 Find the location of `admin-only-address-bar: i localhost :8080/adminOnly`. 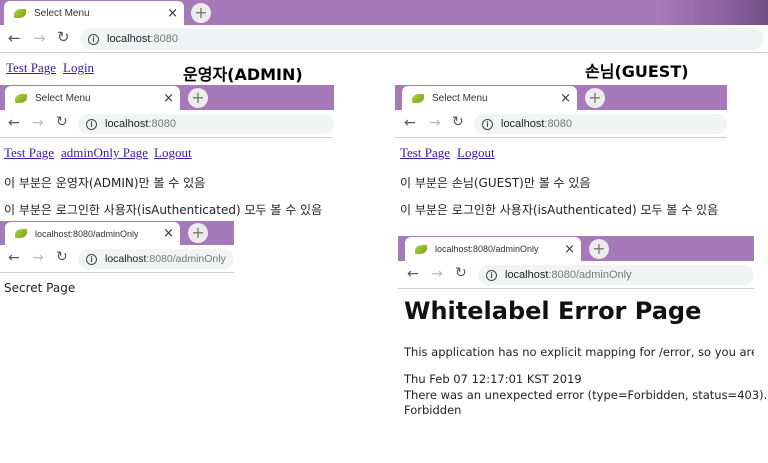

admin-only-address-bar: i localhost :8080/adminOnly is located at coordinates (156, 259).